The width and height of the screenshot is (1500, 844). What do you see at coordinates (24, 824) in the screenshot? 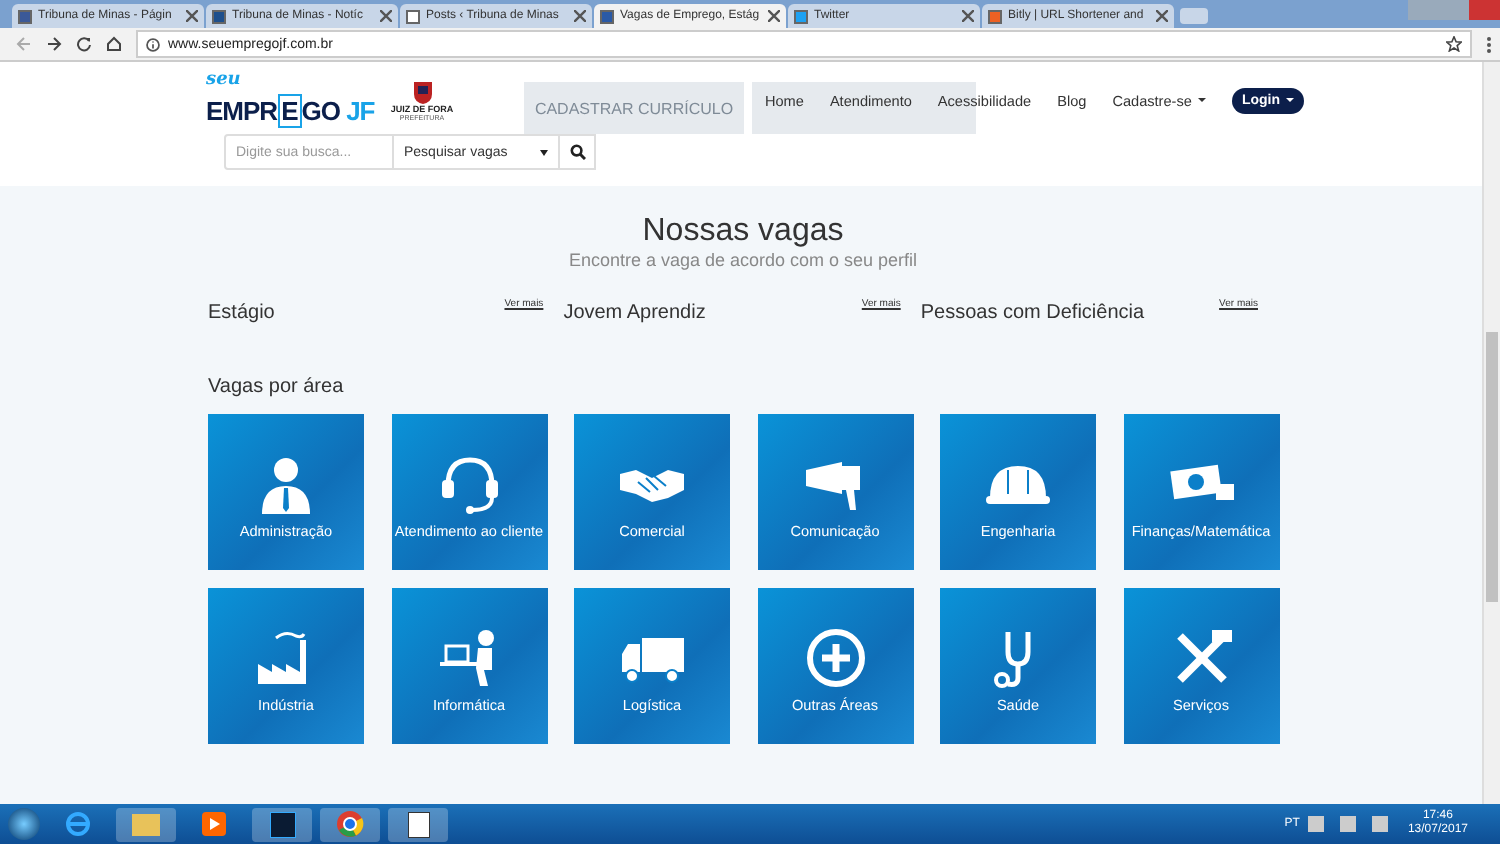
I see `start-button` at bounding box center [24, 824].